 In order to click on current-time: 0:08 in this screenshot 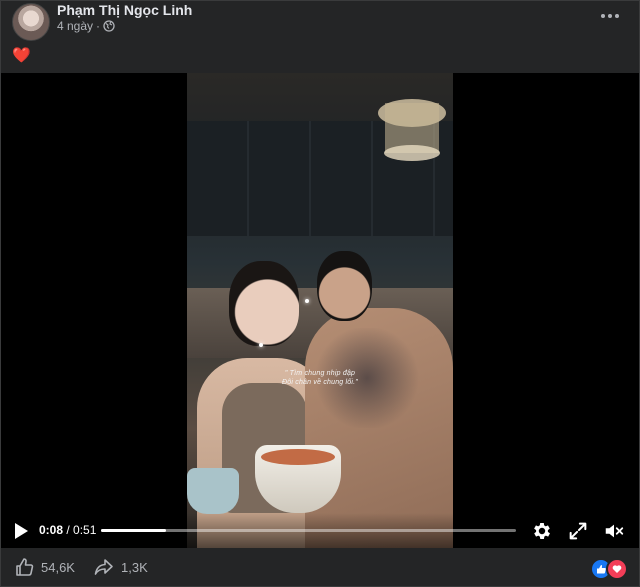, I will do `click(51, 530)`.